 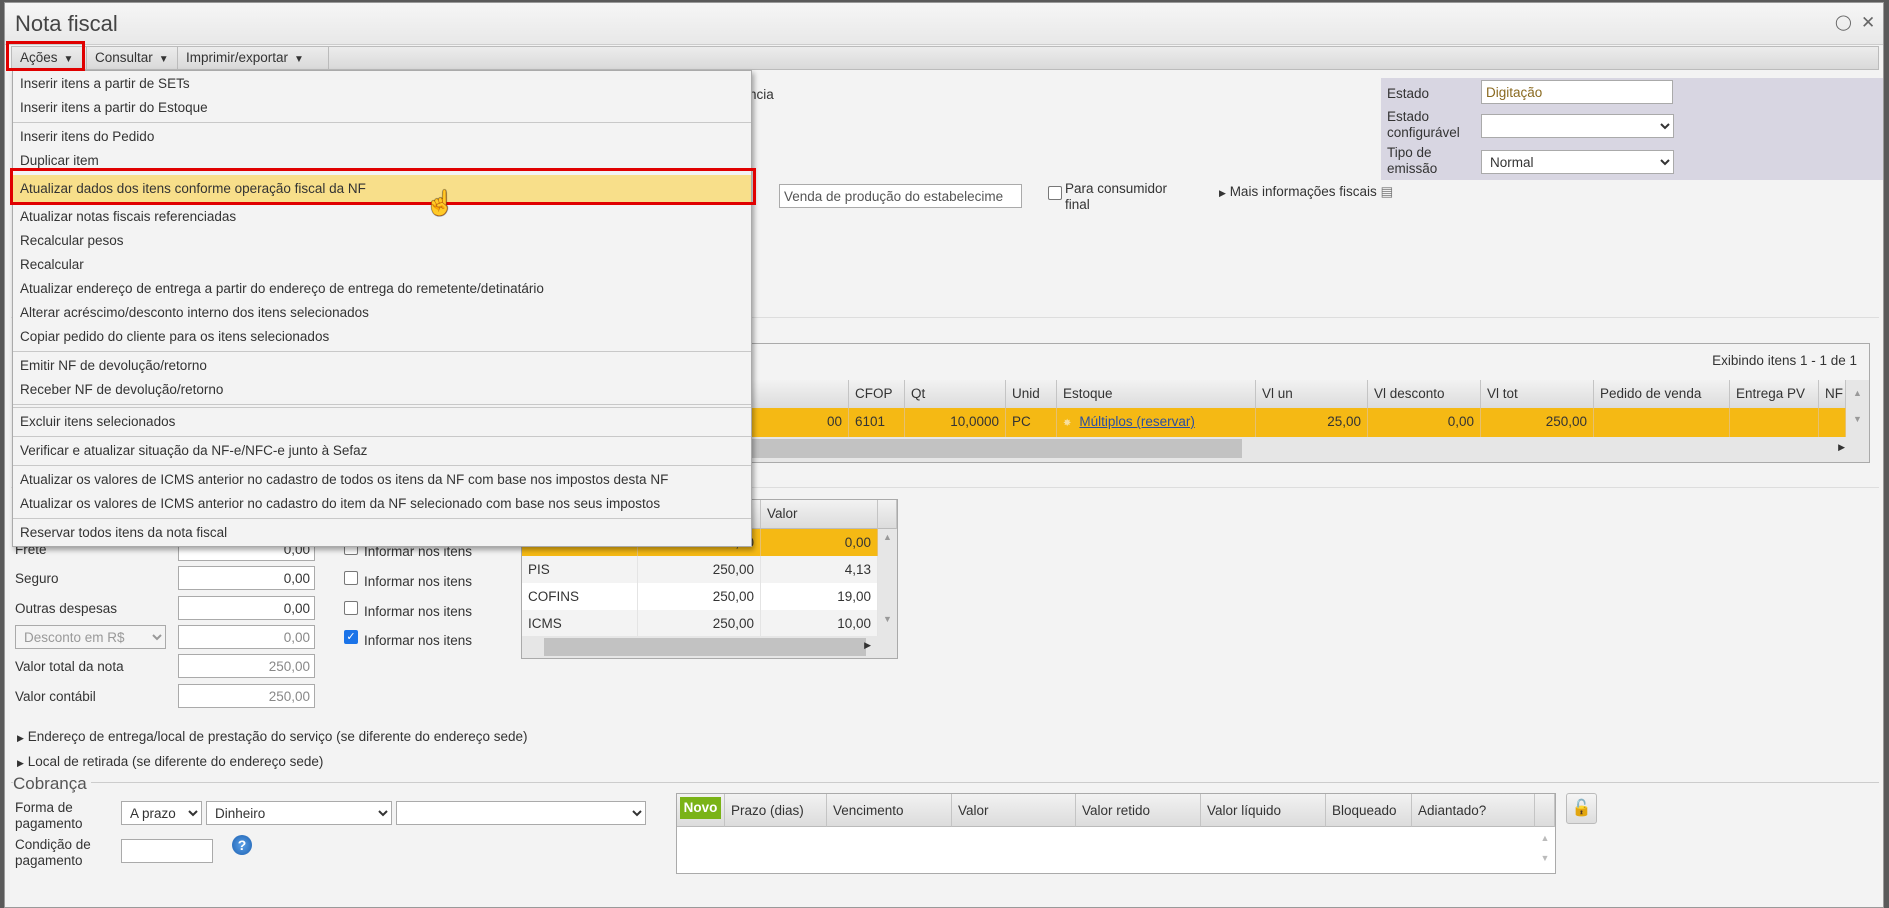 I want to click on column-header-entrega-pv: Entrega PV, so click(x=1774, y=394).